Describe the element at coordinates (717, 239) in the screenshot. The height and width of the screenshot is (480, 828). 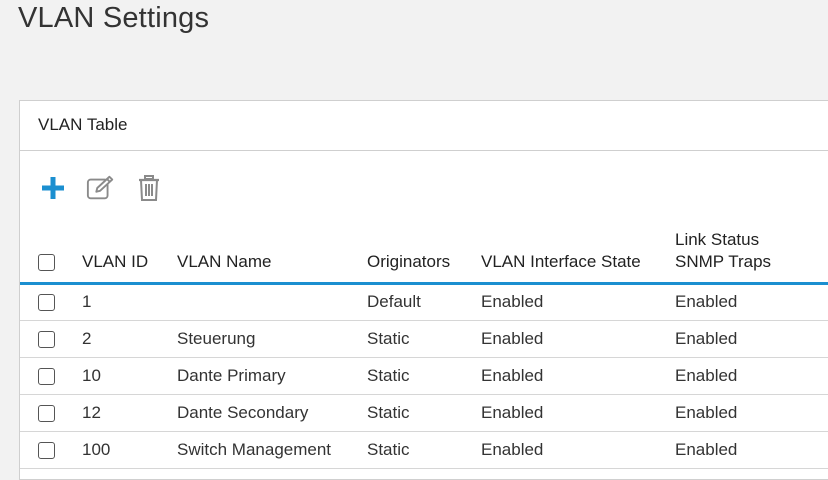
I see `header-link-status-line1: Link Status` at that location.